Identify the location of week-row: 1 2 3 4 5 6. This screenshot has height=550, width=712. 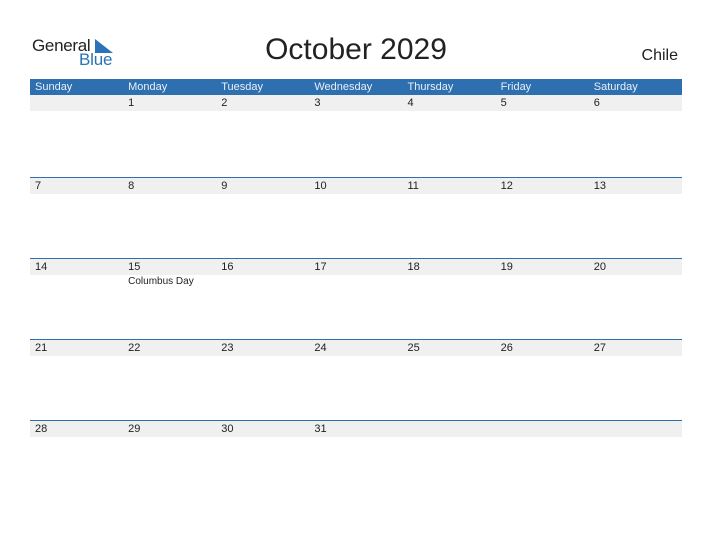
(356, 103).